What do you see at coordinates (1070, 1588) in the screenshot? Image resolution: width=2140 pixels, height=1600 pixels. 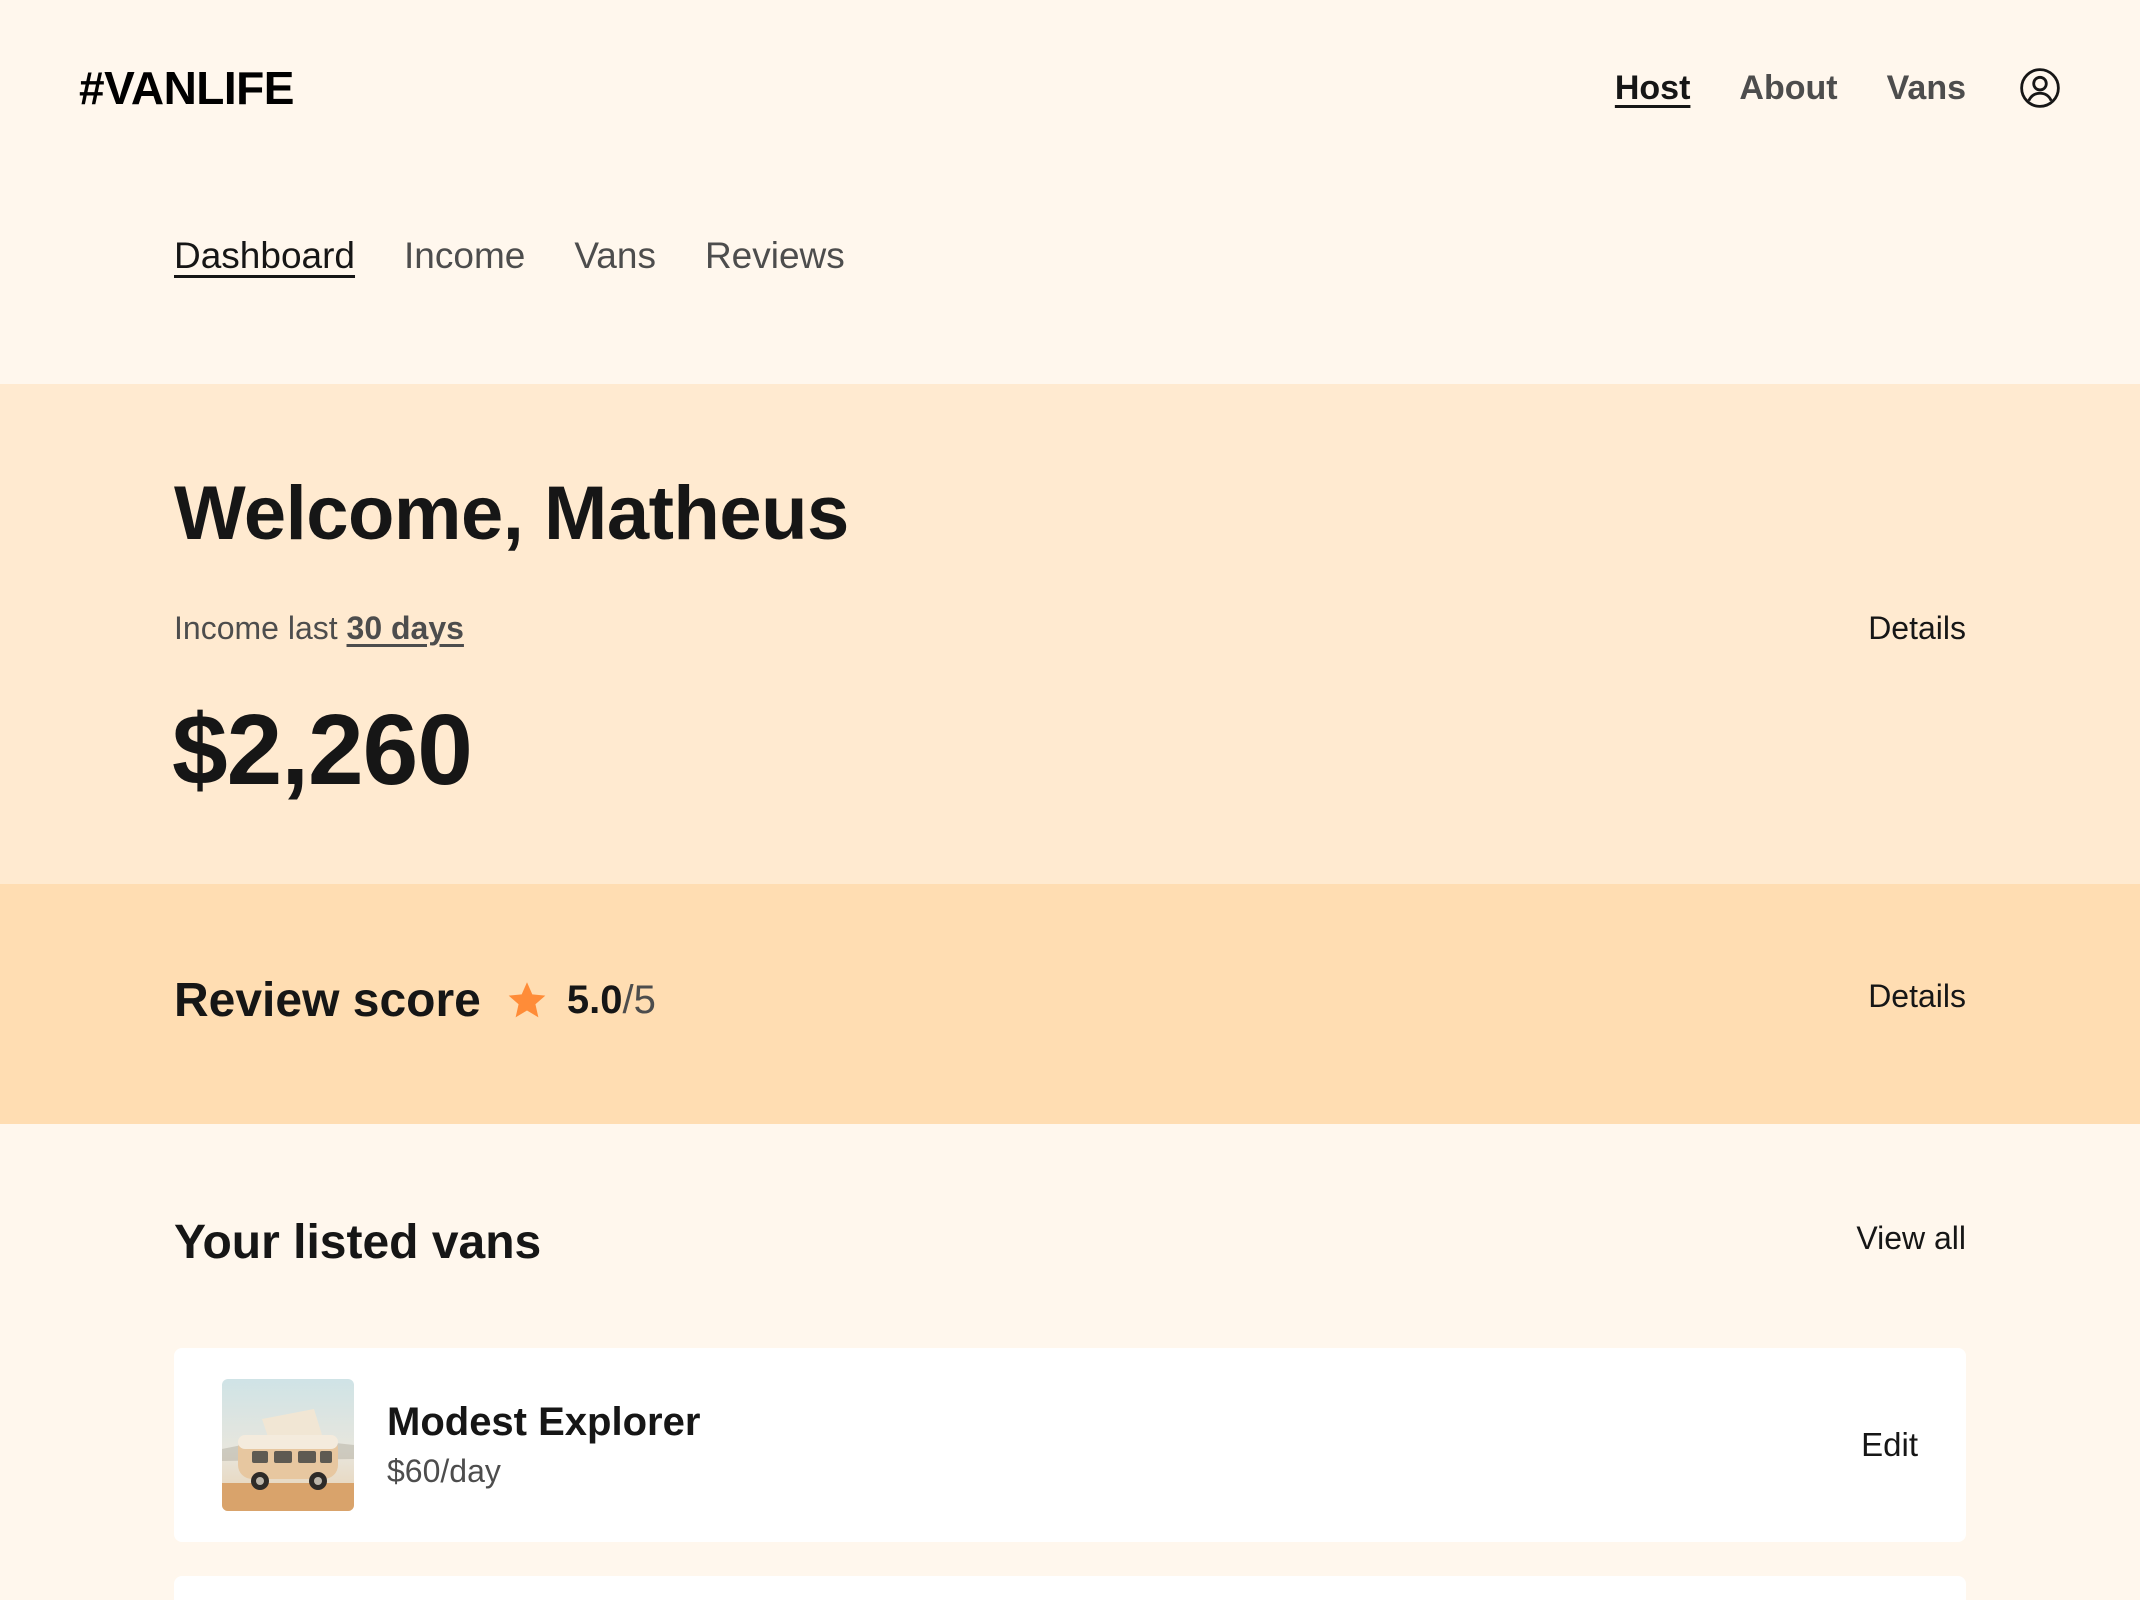 I see `van-list-item` at bounding box center [1070, 1588].